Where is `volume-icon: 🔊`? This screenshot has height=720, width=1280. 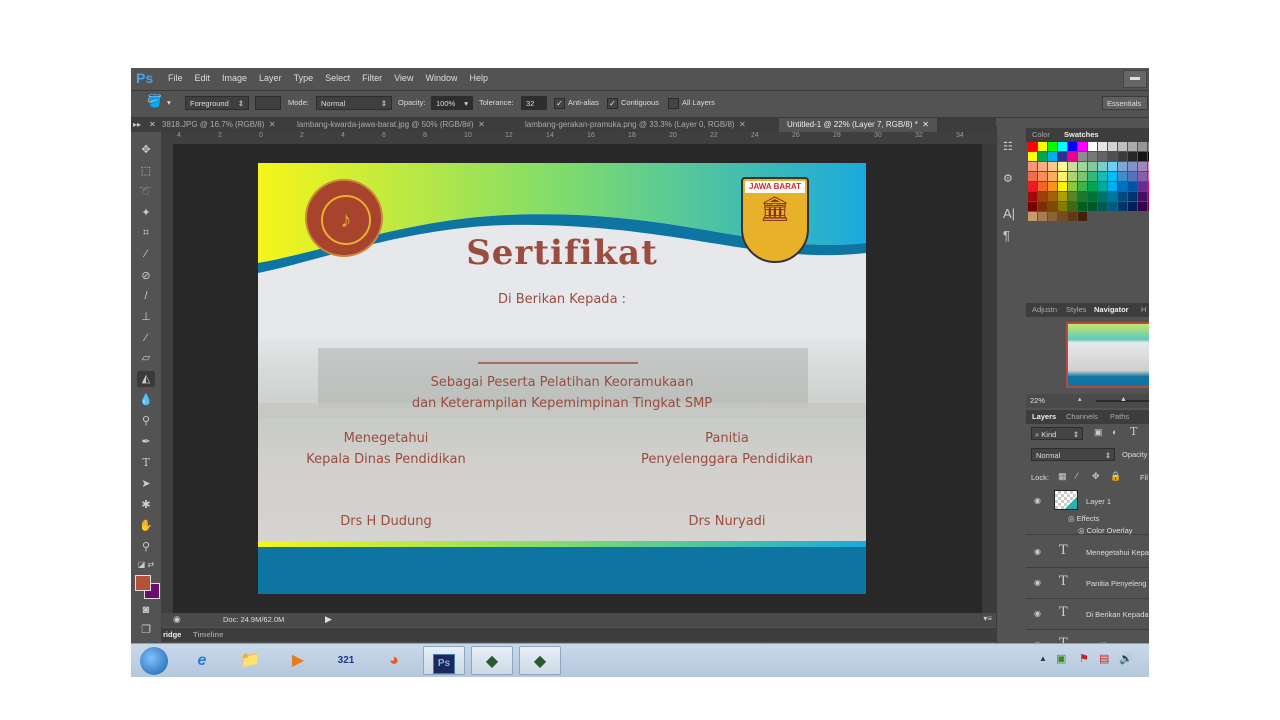
volume-icon: 🔊 is located at coordinates (1126, 658).